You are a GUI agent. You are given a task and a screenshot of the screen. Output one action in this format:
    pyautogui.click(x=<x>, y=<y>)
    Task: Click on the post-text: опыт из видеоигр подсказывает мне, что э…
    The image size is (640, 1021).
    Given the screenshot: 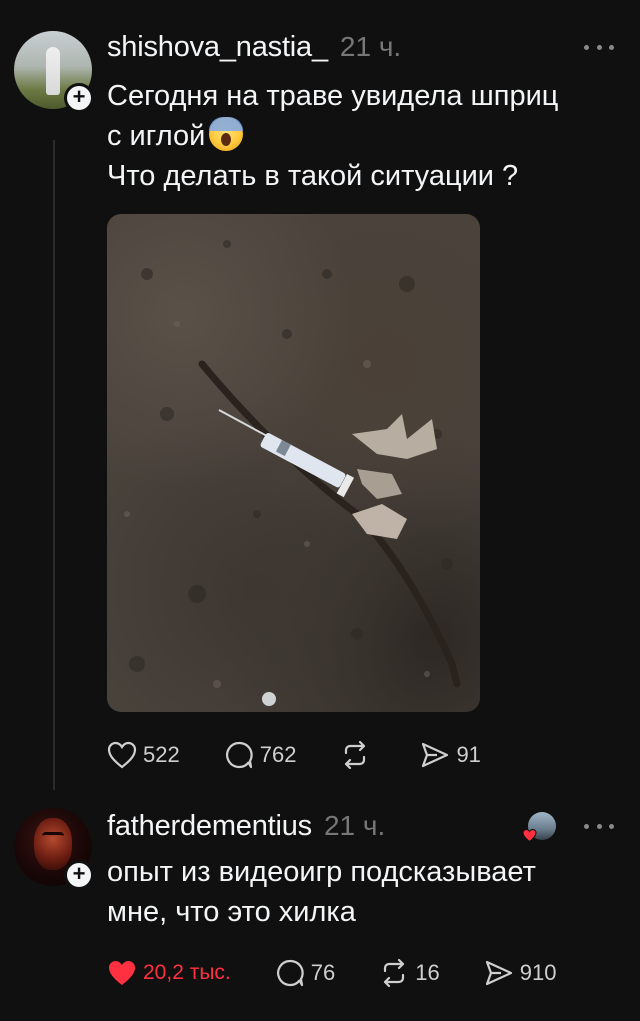 What is the action you would take?
    pyautogui.click(x=357, y=892)
    